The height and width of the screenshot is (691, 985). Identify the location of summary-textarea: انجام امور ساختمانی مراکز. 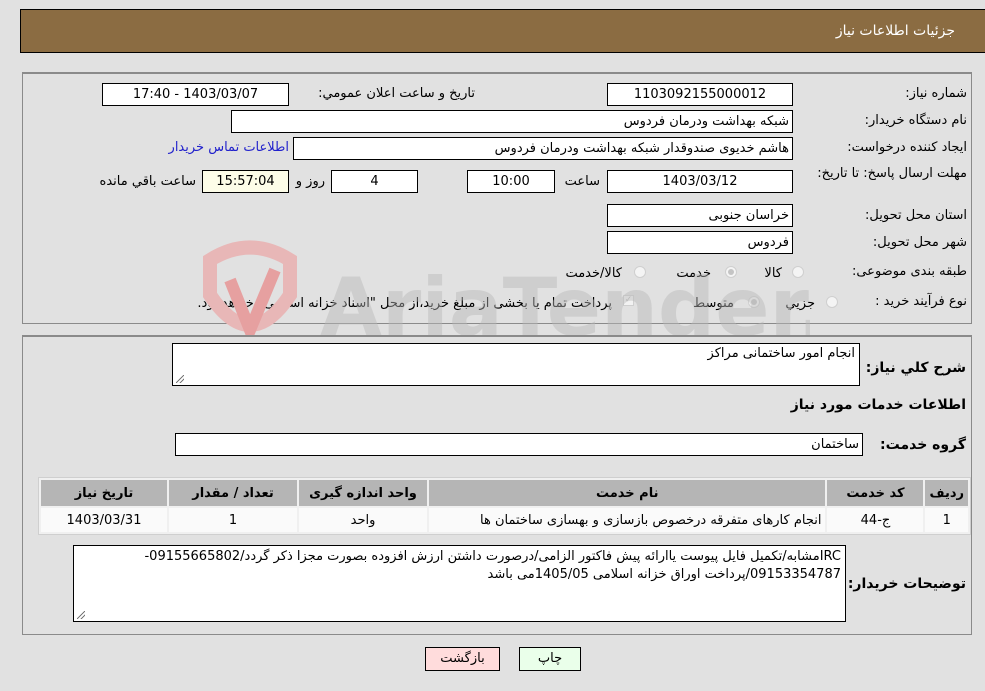
(516, 364).